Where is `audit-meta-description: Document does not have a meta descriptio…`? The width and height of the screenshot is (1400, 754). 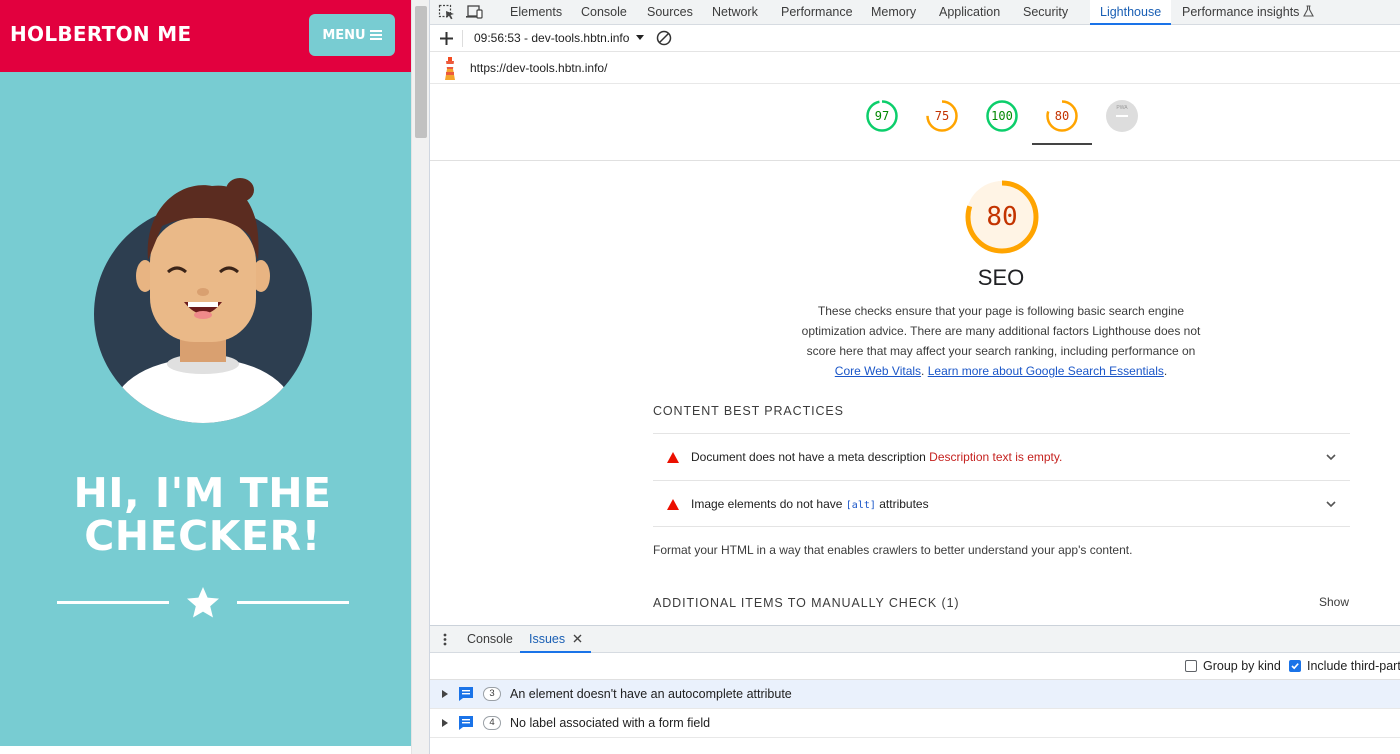
audit-meta-description: Document does not have a meta descriptio… is located at coordinates (1001, 456).